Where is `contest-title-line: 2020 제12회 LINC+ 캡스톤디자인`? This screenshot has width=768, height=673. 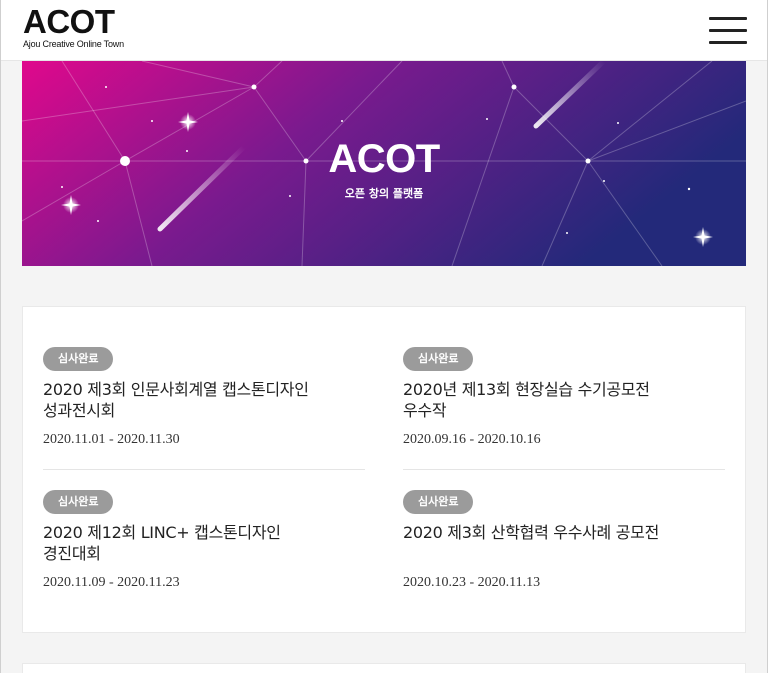 contest-title-line: 2020 제12회 LINC+ 캡스톤디자인 is located at coordinates (162, 532).